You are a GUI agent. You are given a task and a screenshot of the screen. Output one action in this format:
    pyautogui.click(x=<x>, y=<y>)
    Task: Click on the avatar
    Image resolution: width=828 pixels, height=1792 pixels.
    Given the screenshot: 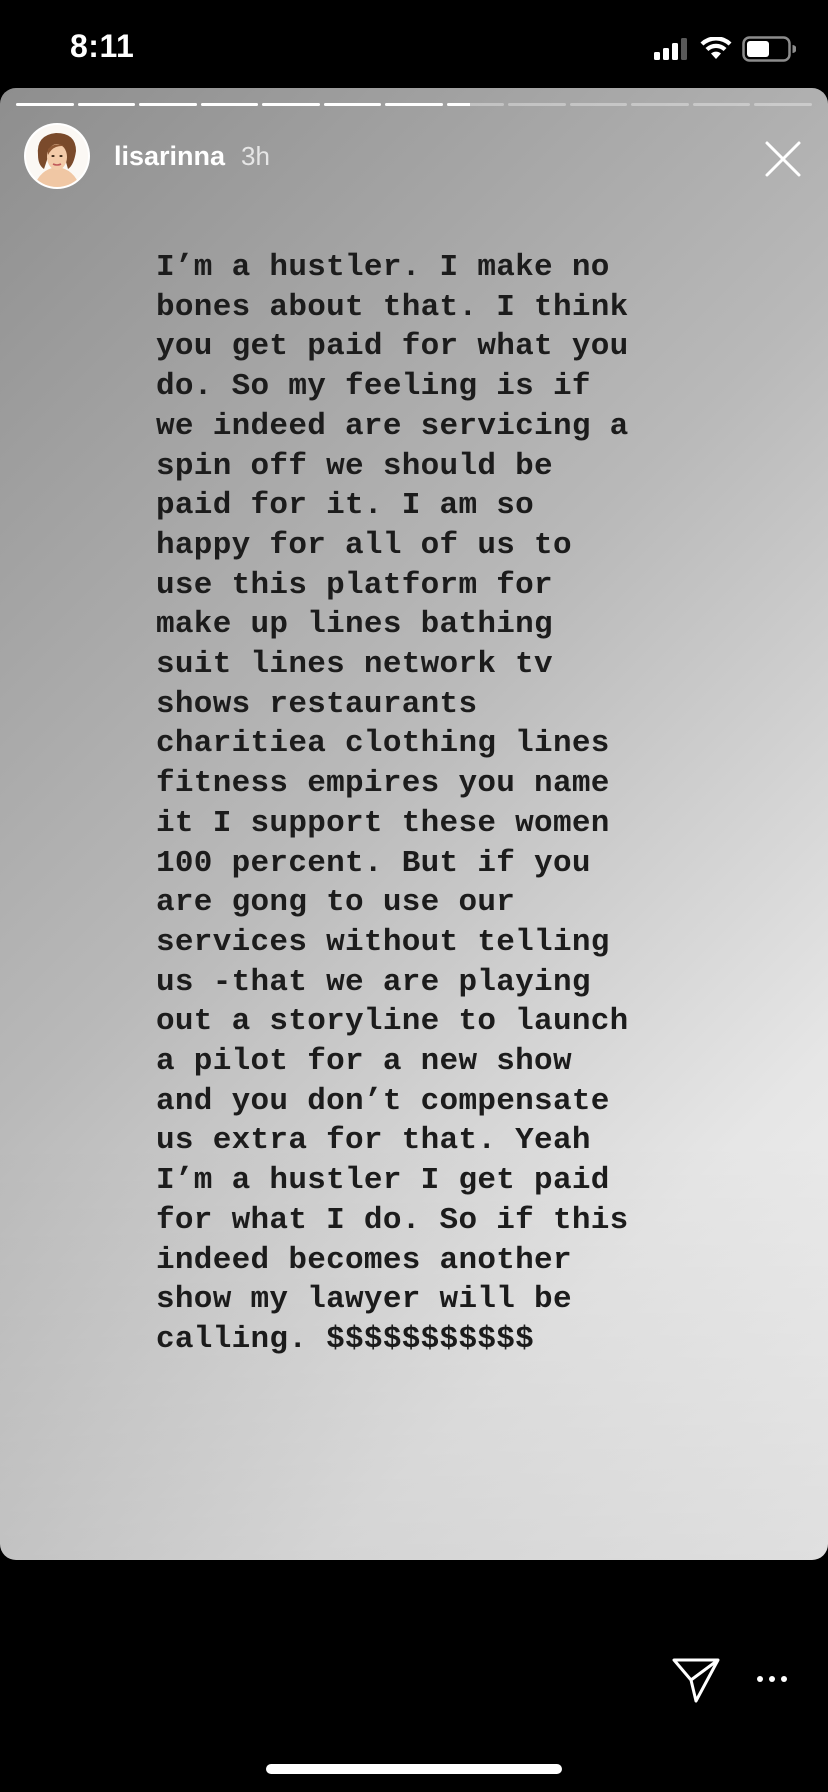 What is the action you would take?
    pyautogui.click(x=57, y=156)
    